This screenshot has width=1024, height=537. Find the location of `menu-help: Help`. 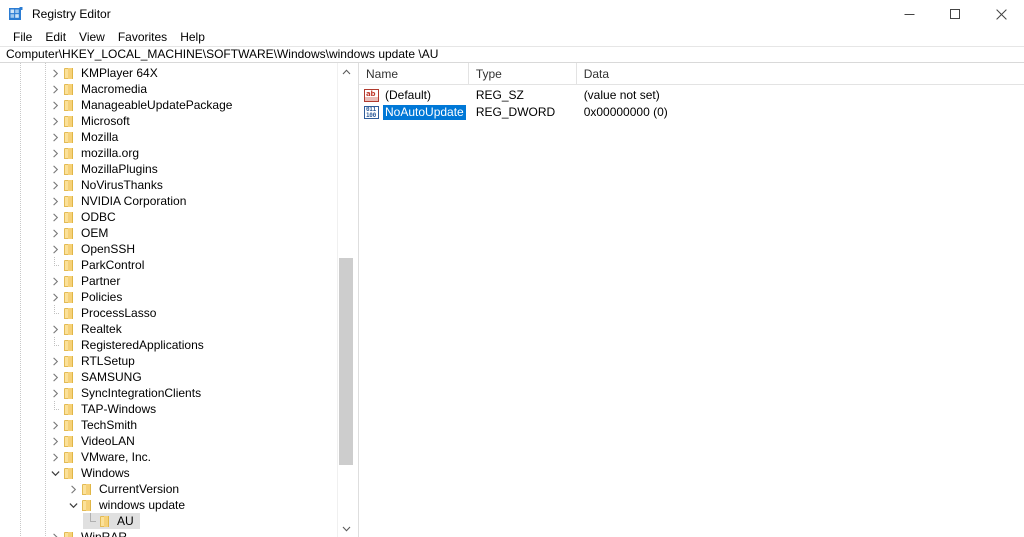

menu-help: Help is located at coordinates (193, 37).